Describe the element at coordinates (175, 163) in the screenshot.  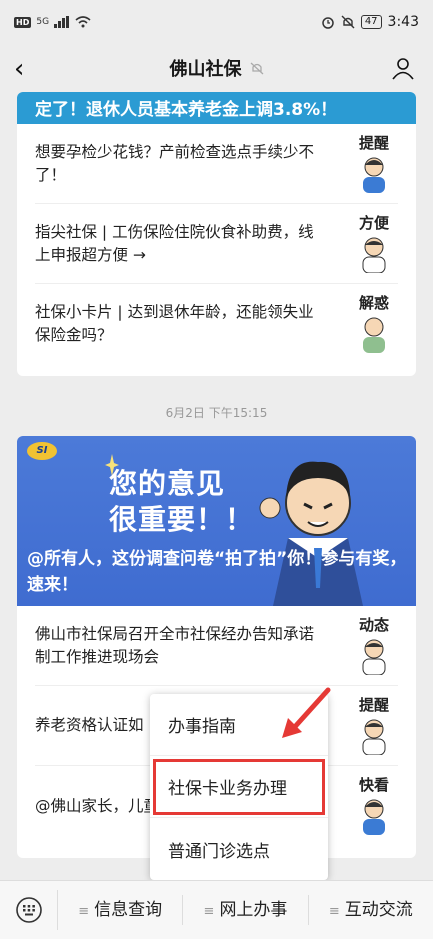
I see `article-title: 想要孕检少花钱？产前检查选点手续少不了！` at that location.